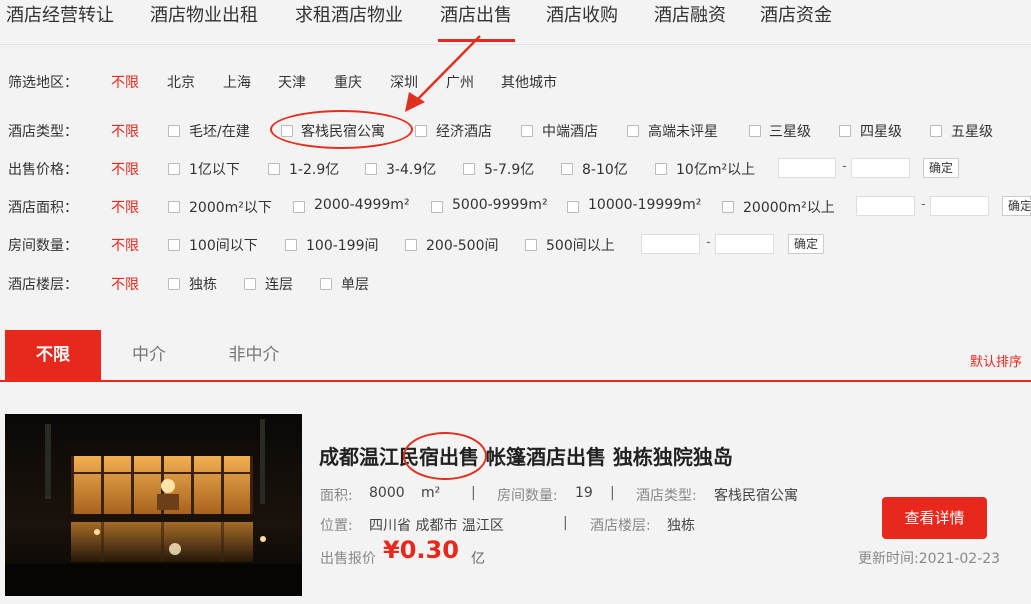 The image size is (1031, 604). Describe the element at coordinates (125, 207) in the screenshot. I see `area-all: 不限` at that location.